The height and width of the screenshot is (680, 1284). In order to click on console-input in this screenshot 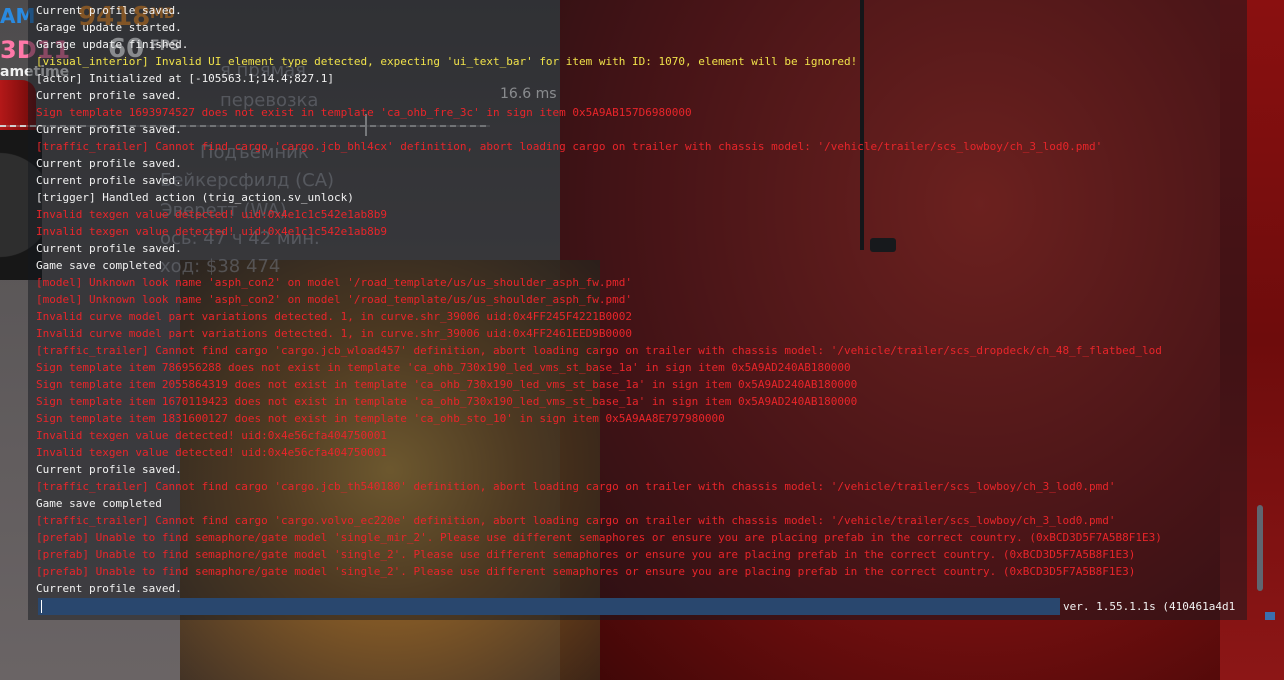, I will do `click(549, 606)`.